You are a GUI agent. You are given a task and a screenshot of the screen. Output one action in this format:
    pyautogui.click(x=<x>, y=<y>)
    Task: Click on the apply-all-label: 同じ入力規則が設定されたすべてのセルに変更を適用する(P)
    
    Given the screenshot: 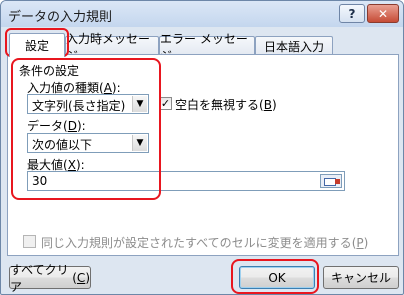 What is the action you would take?
    pyautogui.click(x=205, y=243)
    